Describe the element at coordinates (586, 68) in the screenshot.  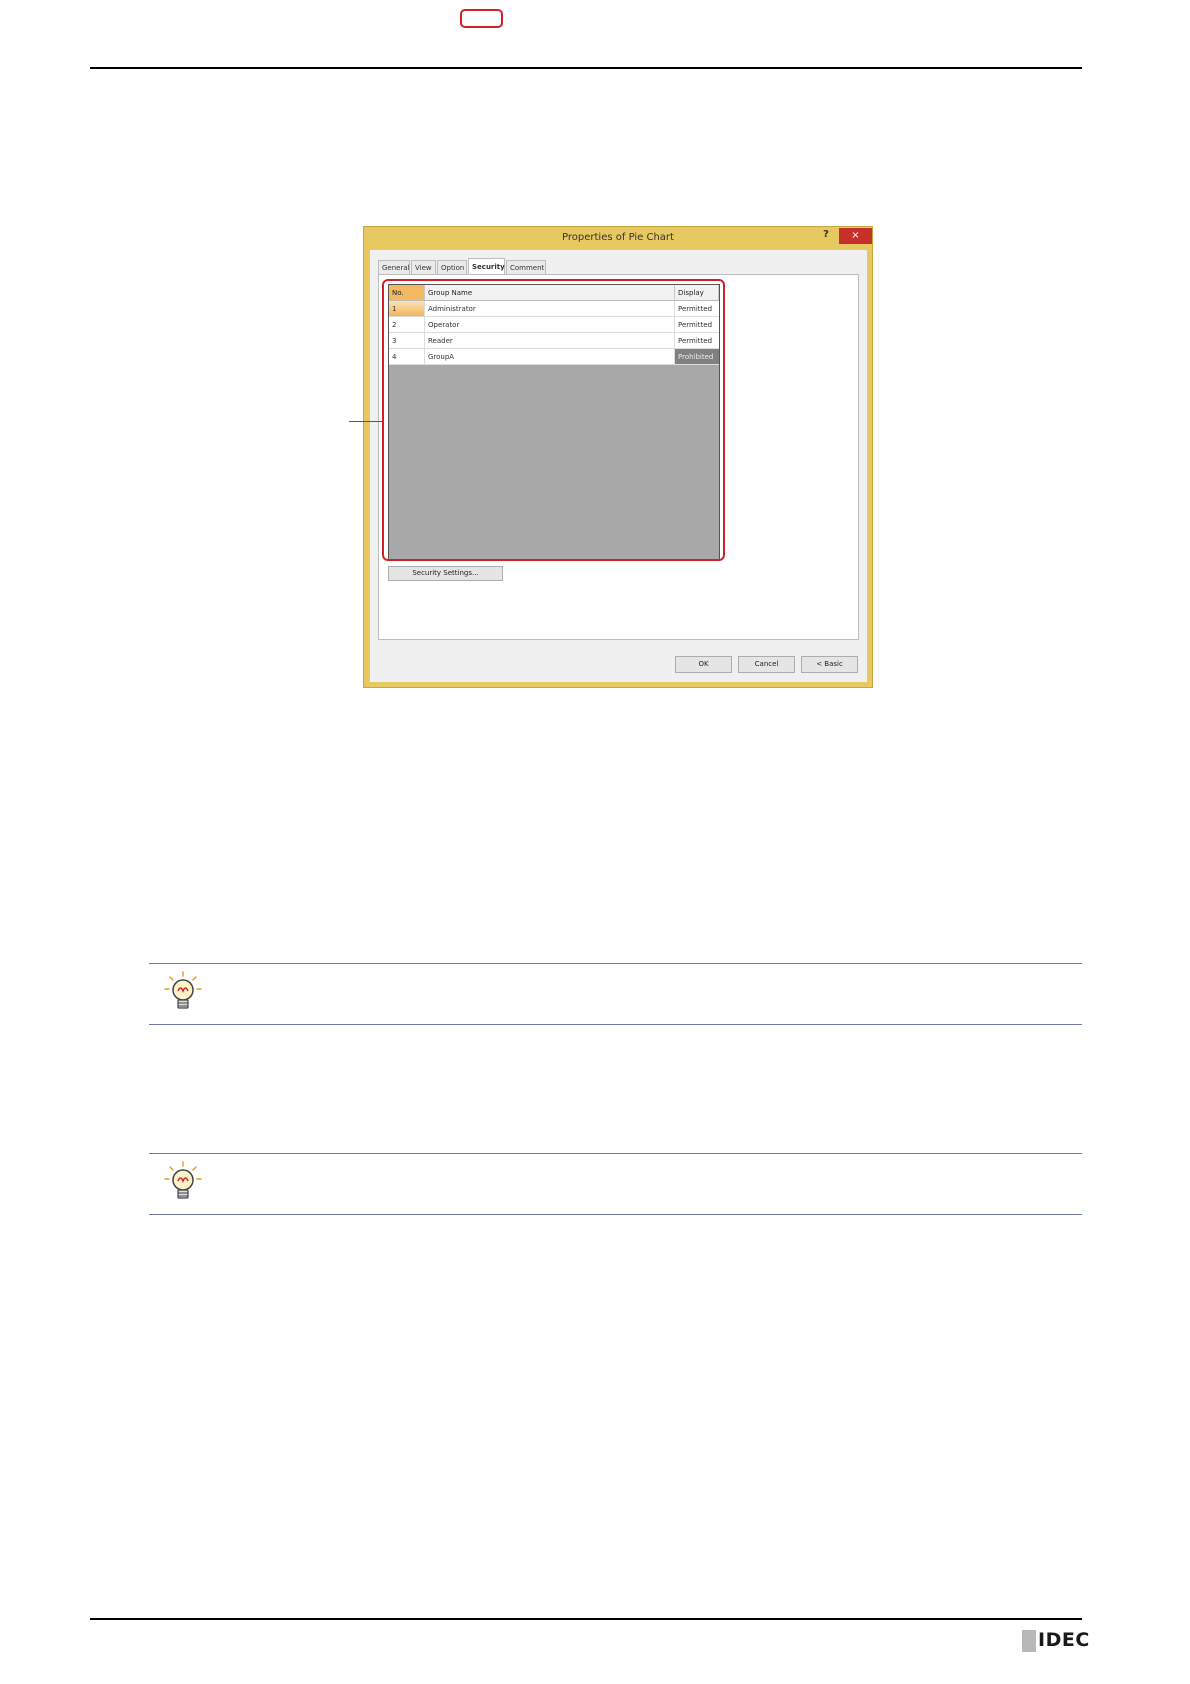
I see `header-rule` at that location.